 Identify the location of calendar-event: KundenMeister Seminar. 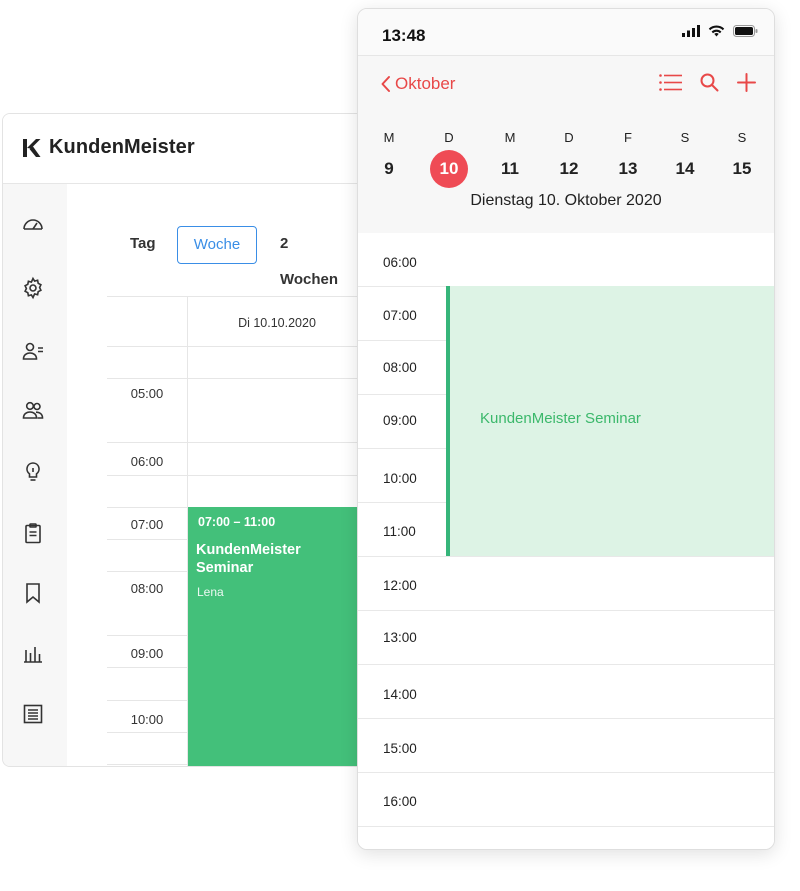
(610, 421).